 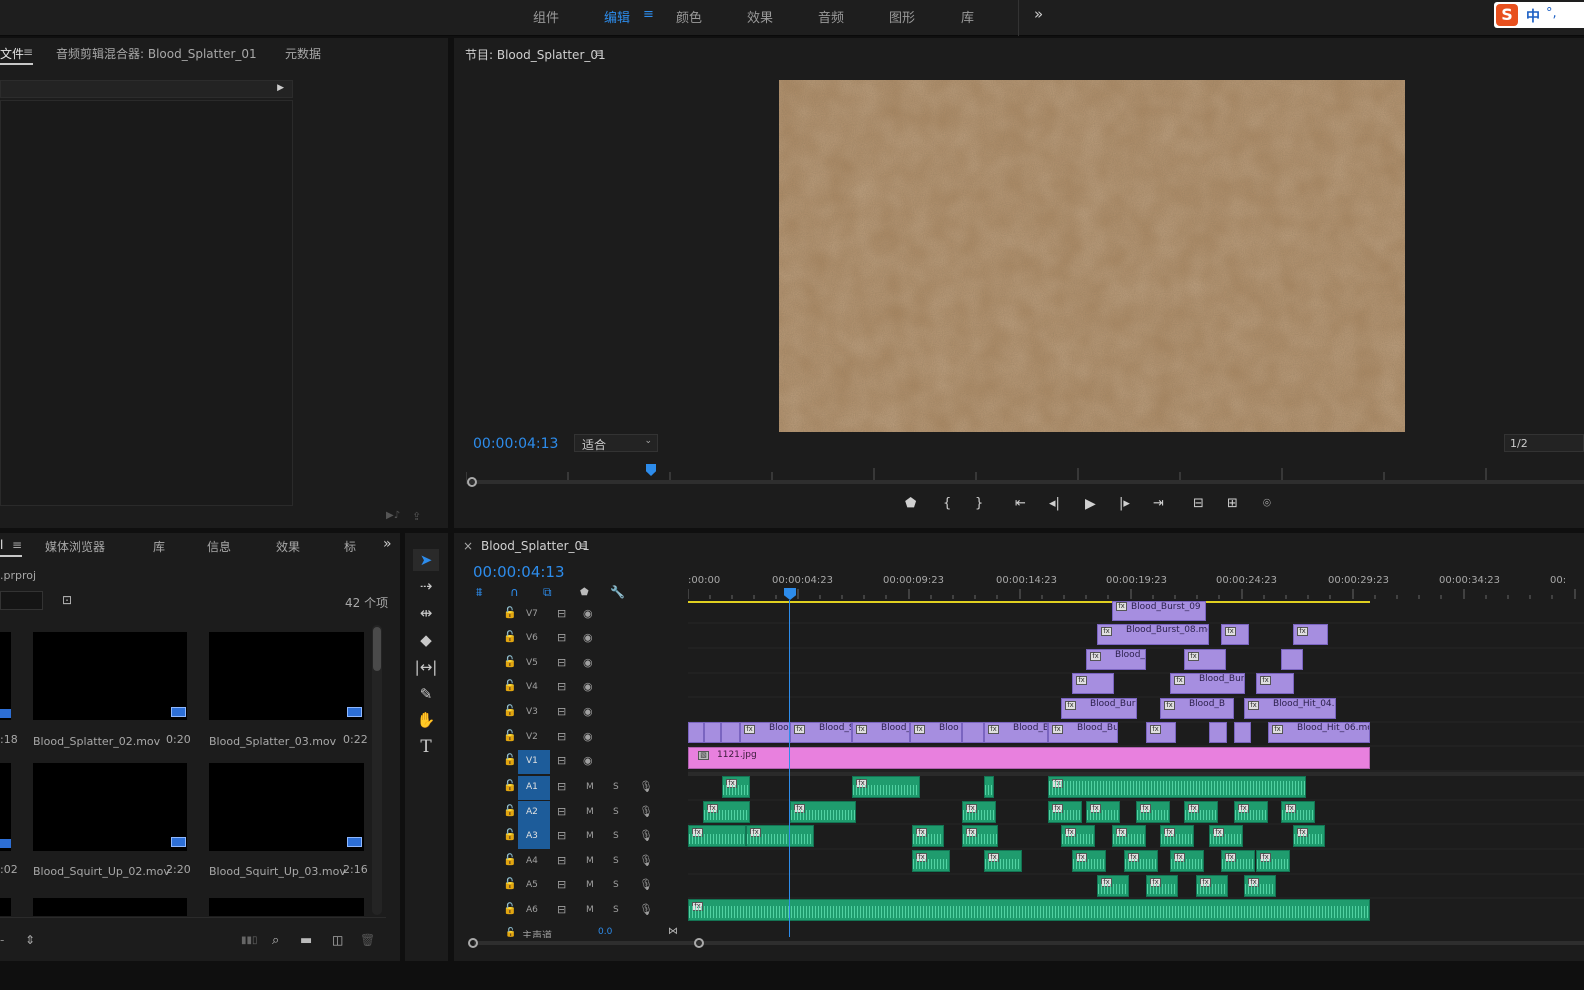 I want to click on clip-a3-c: fx, so click(x=928, y=836).